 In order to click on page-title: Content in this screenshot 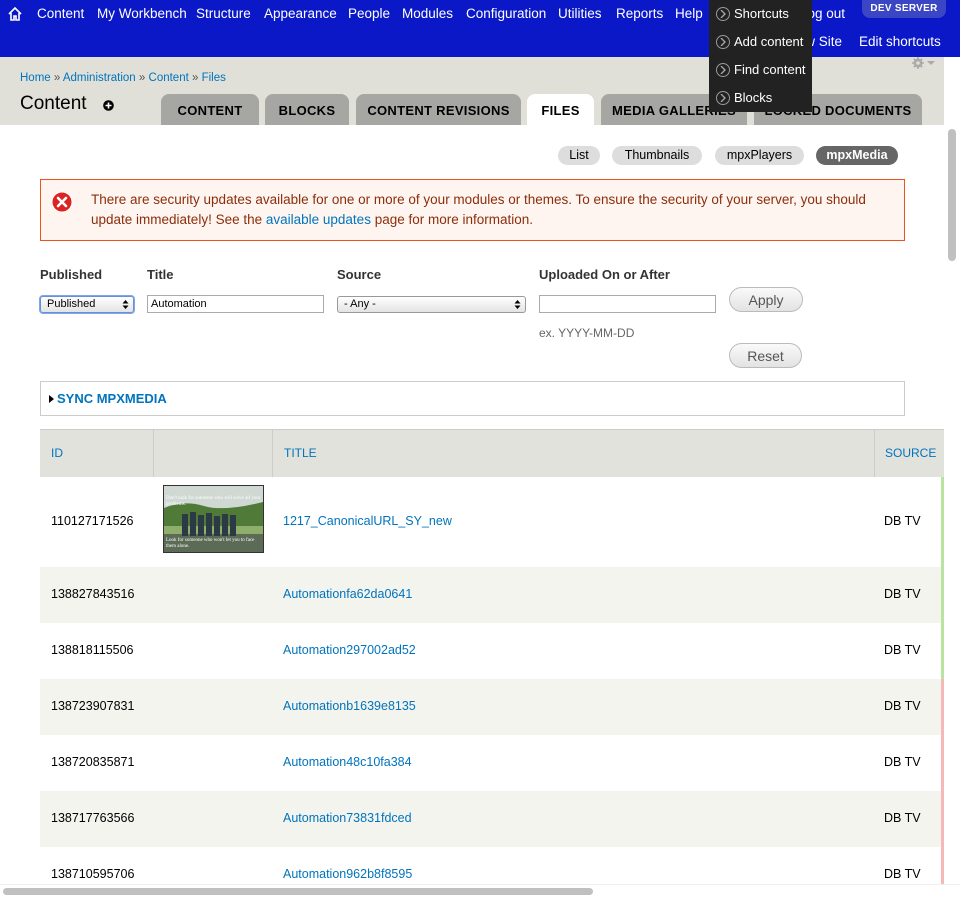, I will do `click(53, 103)`.